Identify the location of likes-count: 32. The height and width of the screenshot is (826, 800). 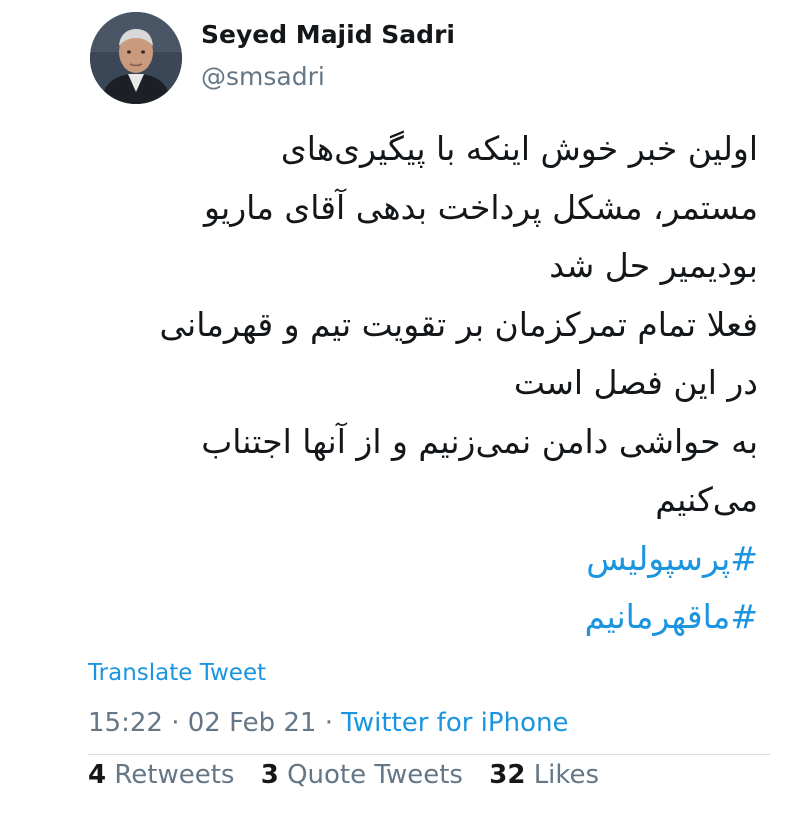
(507, 775).